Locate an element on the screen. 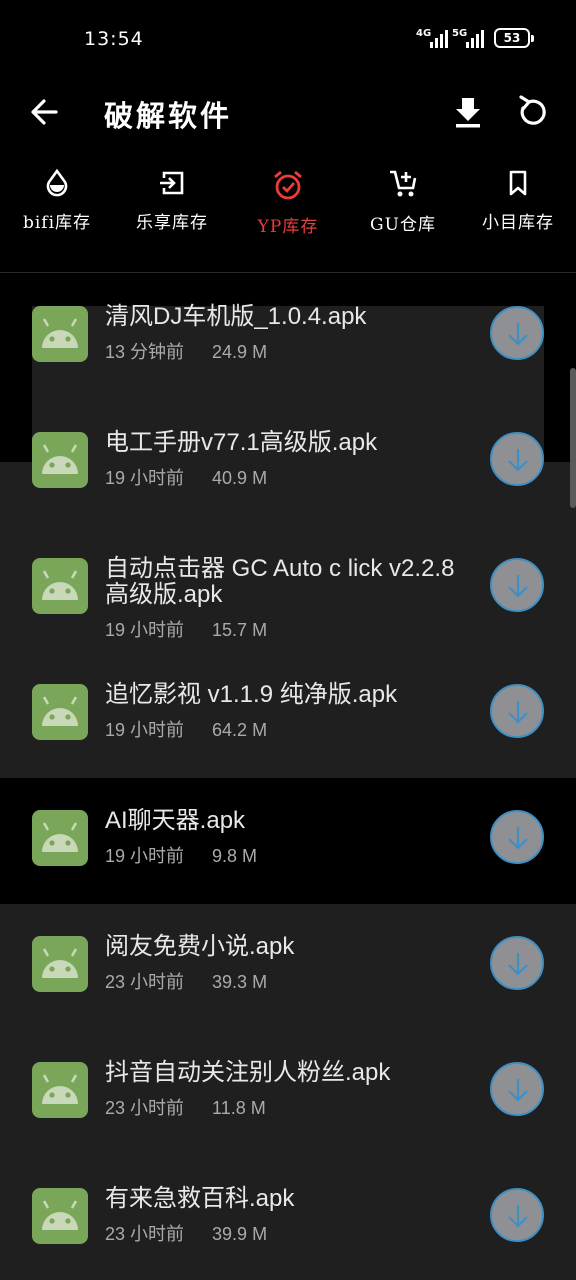  drop-icon is located at coordinates (57, 182).